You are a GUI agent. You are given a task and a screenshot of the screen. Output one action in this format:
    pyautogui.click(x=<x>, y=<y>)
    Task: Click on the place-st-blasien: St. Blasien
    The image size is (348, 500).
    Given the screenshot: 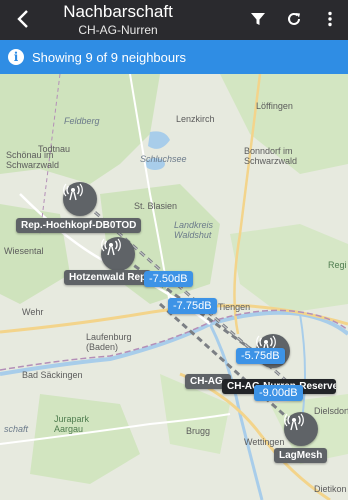 What is the action you would take?
    pyautogui.click(x=156, y=206)
    